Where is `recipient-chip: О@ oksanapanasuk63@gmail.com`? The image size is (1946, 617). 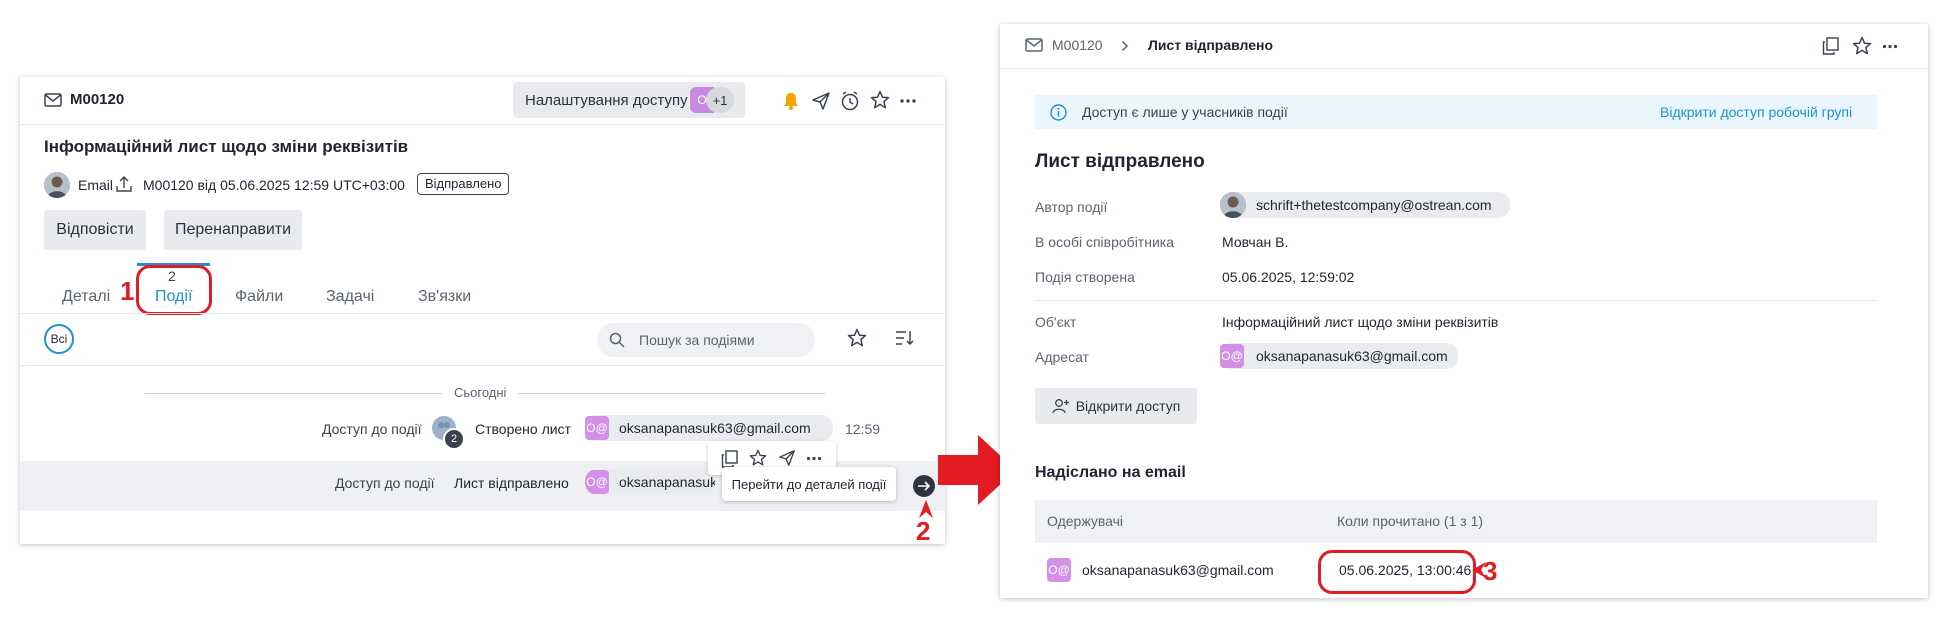 recipient-chip: О@ oksanapanasuk63@gmail.com is located at coordinates (1339, 356).